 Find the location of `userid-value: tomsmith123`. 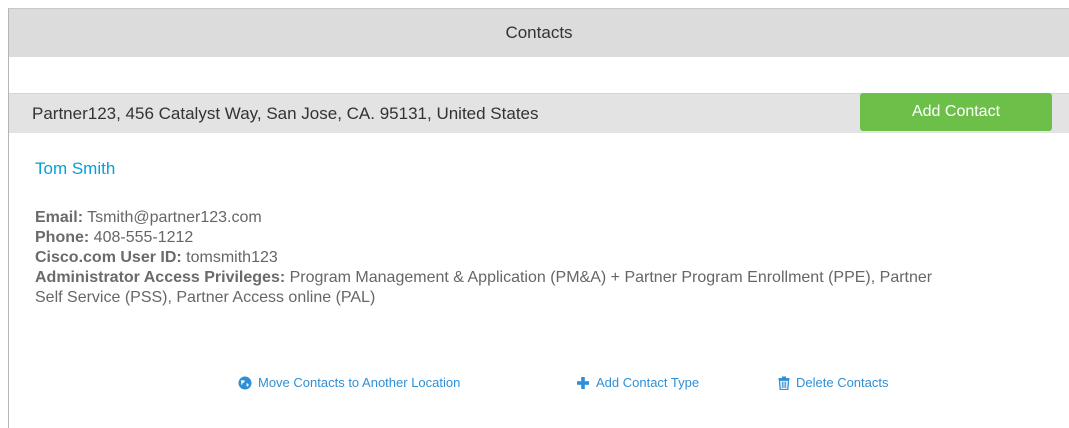

userid-value: tomsmith123 is located at coordinates (232, 257).